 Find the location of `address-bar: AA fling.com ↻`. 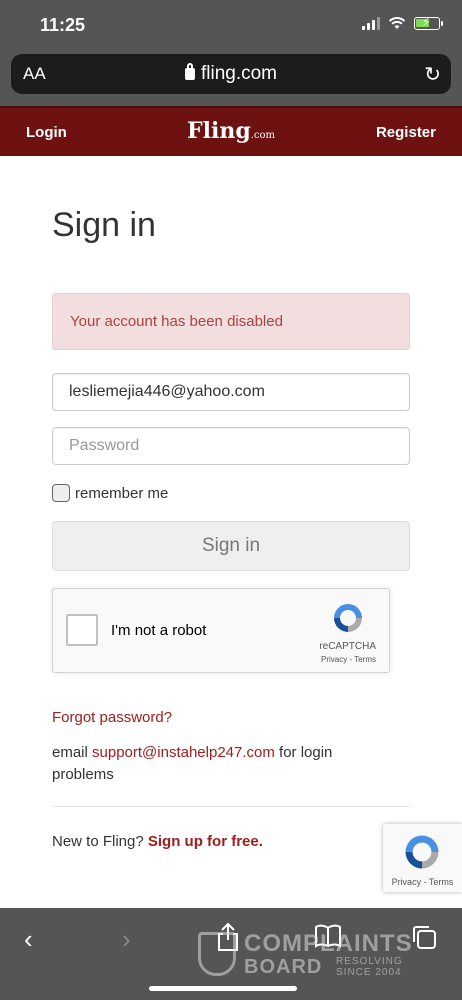

address-bar: AA fling.com ↻ is located at coordinates (231, 74).